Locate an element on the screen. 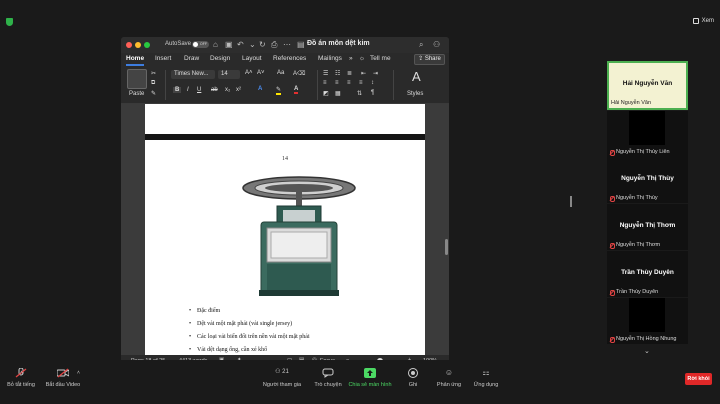  align-center-icon: ≡ is located at coordinates (337, 83).